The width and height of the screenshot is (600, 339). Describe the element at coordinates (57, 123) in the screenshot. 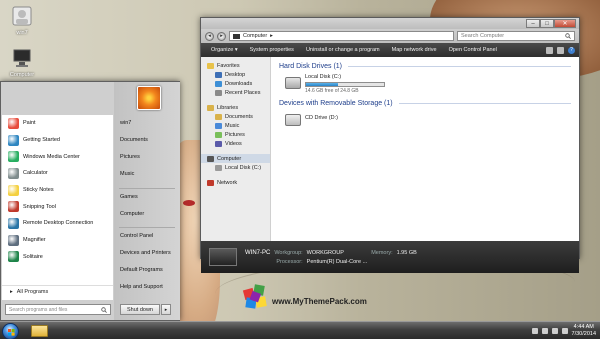

I see `start-program-paint: Paint` at that location.